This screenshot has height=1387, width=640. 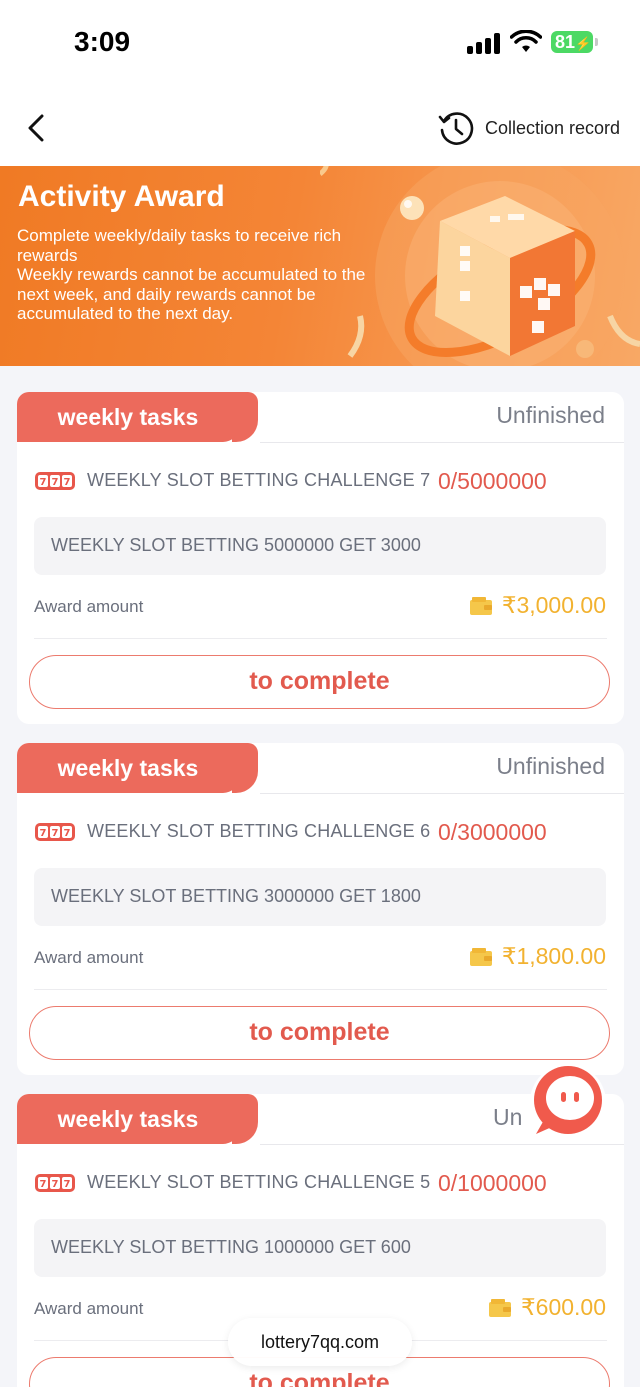 I want to click on award-value: ₹3,000.00, so click(x=553, y=605).